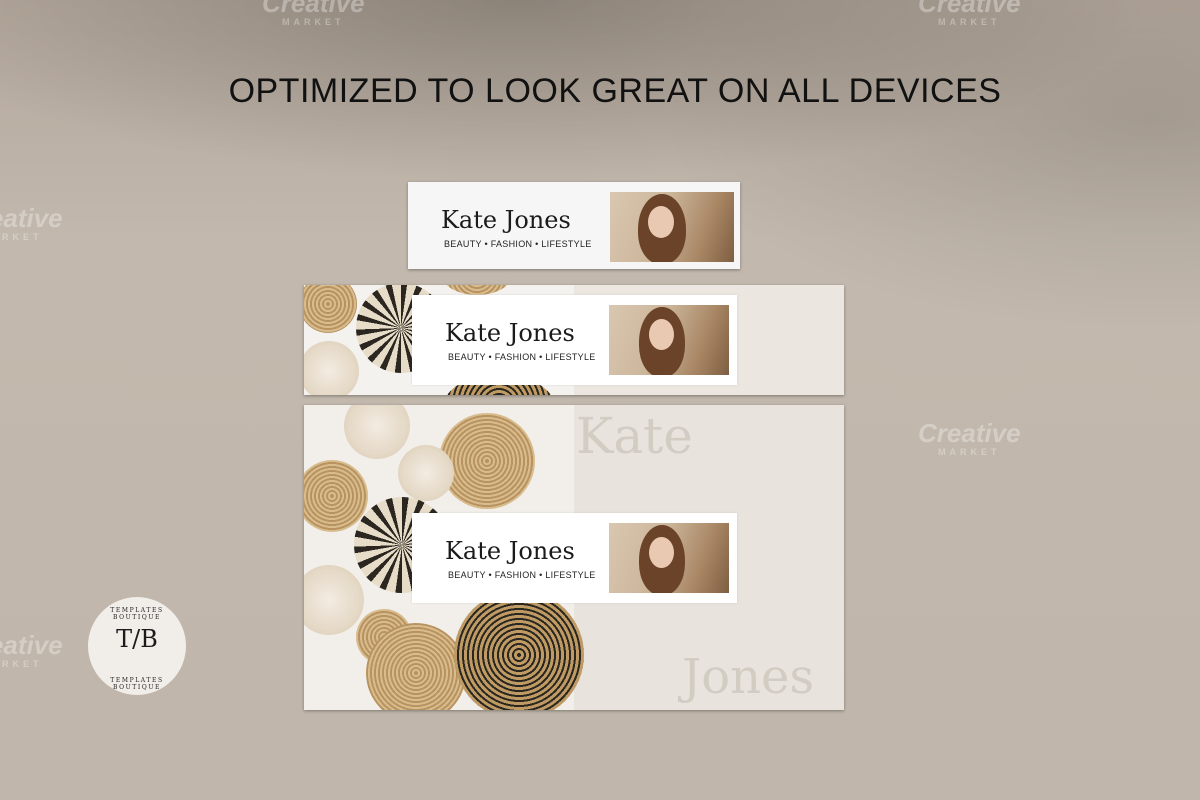 This screenshot has width=1200, height=800. What do you see at coordinates (574, 225) in the screenshot?
I see `mobile-banner-preview: Kate Jones BEAUTY • FASHION • LIFESTYLE` at bounding box center [574, 225].